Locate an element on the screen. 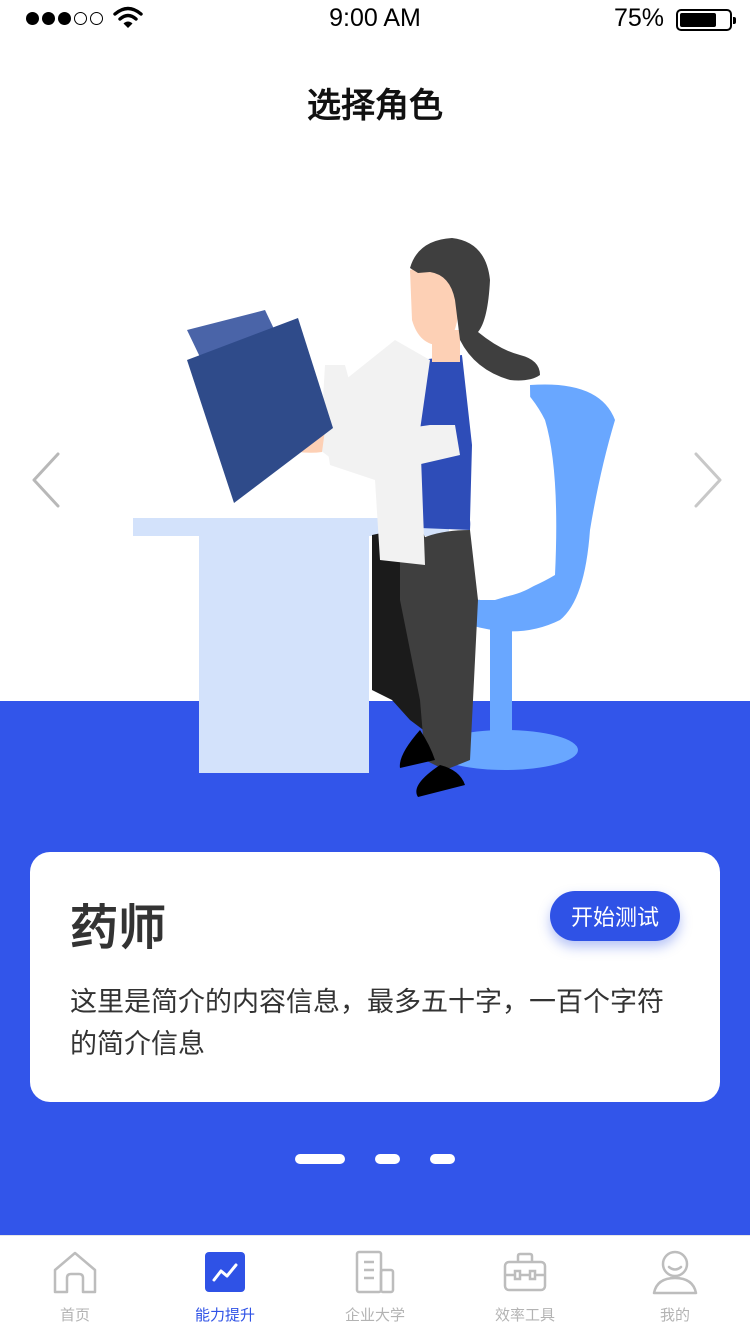 The image size is (750, 1334). role-description: 这里是简介的内容信息，最多五十字，一百个字符的简介信息 is located at coordinates (367, 1023).